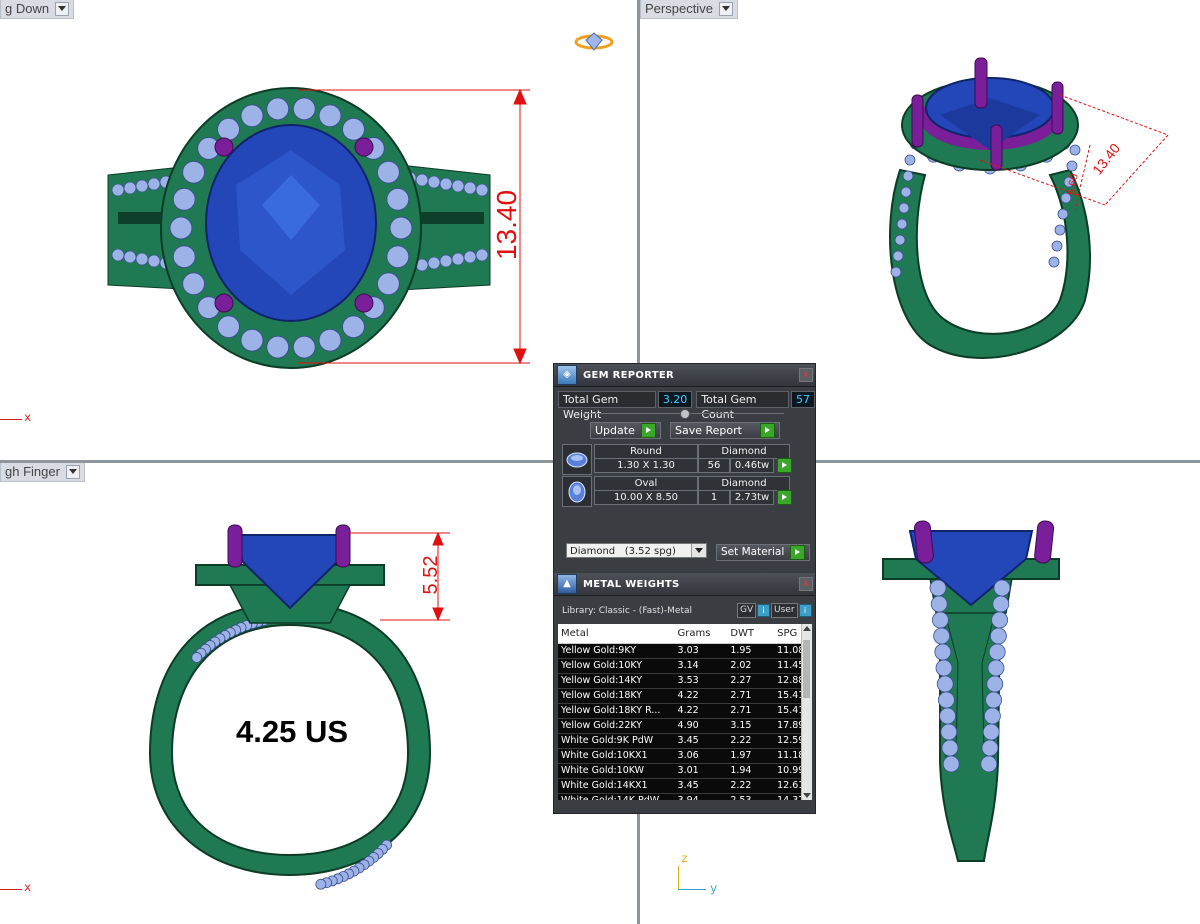 The image size is (1200, 924). Describe the element at coordinates (708, 430) in the screenshot. I see `save-report-label: Save Report` at that location.